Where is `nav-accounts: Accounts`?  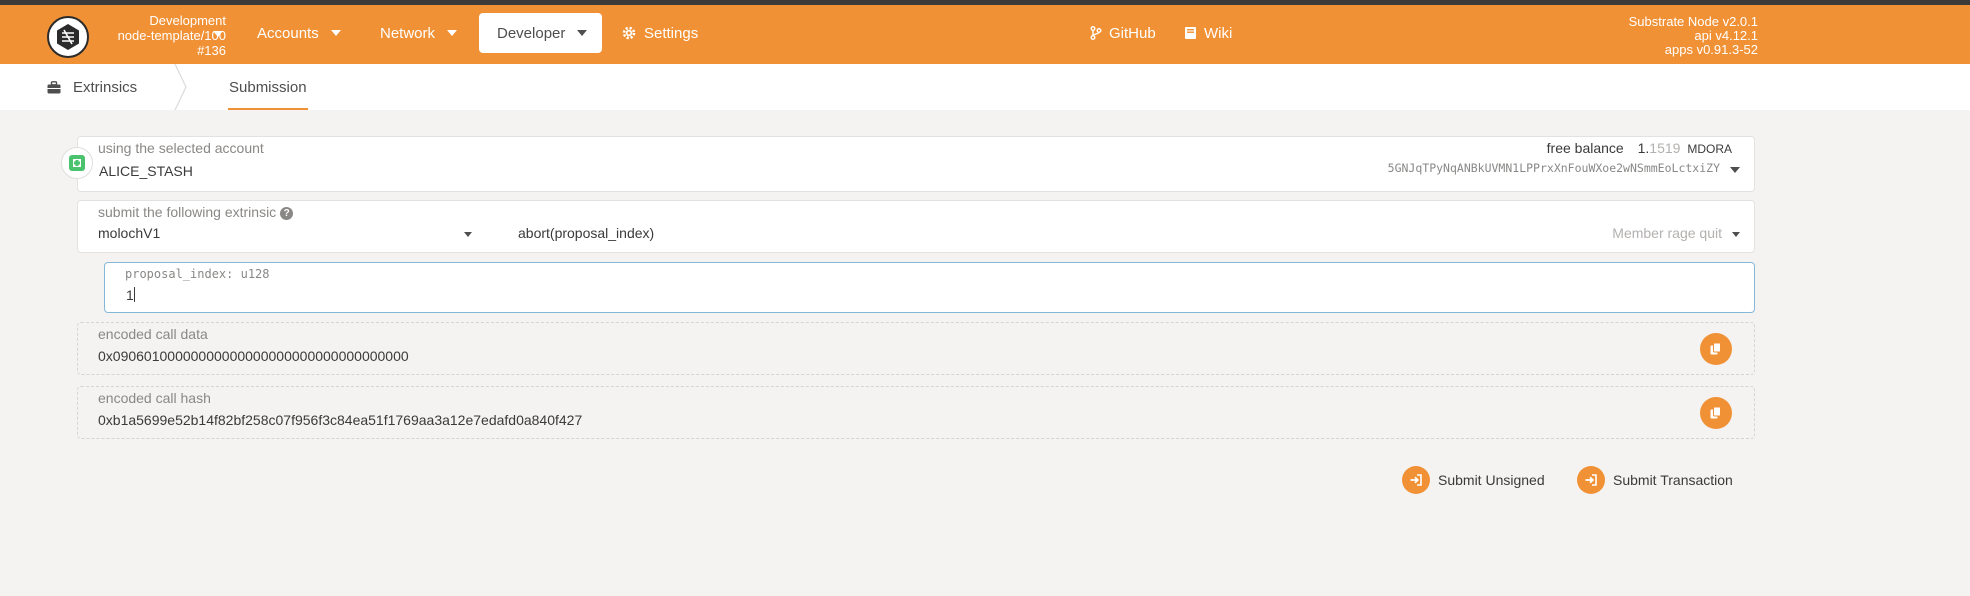 nav-accounts: Accounts is located at coordinates (299, 33).